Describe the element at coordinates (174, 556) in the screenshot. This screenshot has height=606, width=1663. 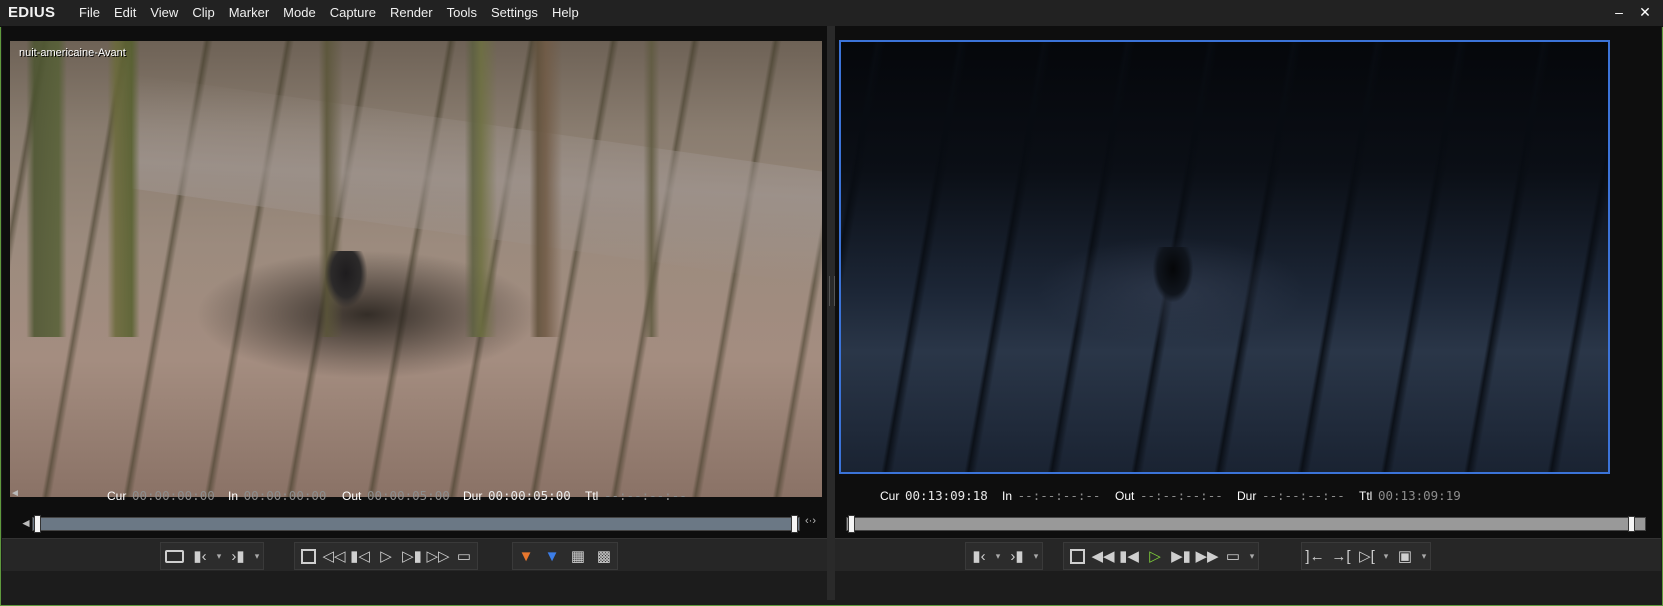
I see `clip-icon` at that location.